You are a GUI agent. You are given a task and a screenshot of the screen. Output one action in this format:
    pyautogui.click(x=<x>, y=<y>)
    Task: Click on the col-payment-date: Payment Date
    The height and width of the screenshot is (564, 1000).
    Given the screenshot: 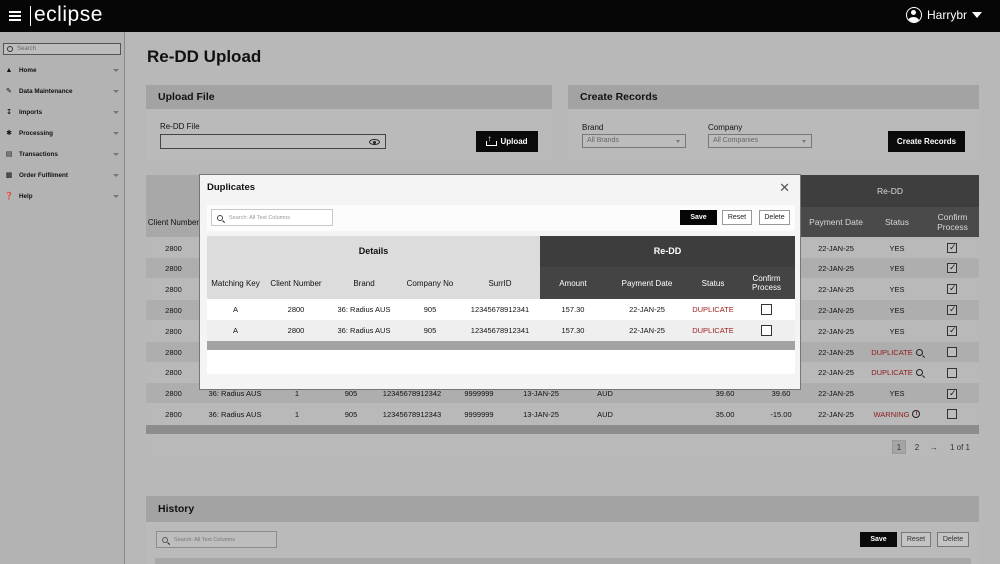 What is the action you would take?
    pyautogui.click(x=647, y=283)
    